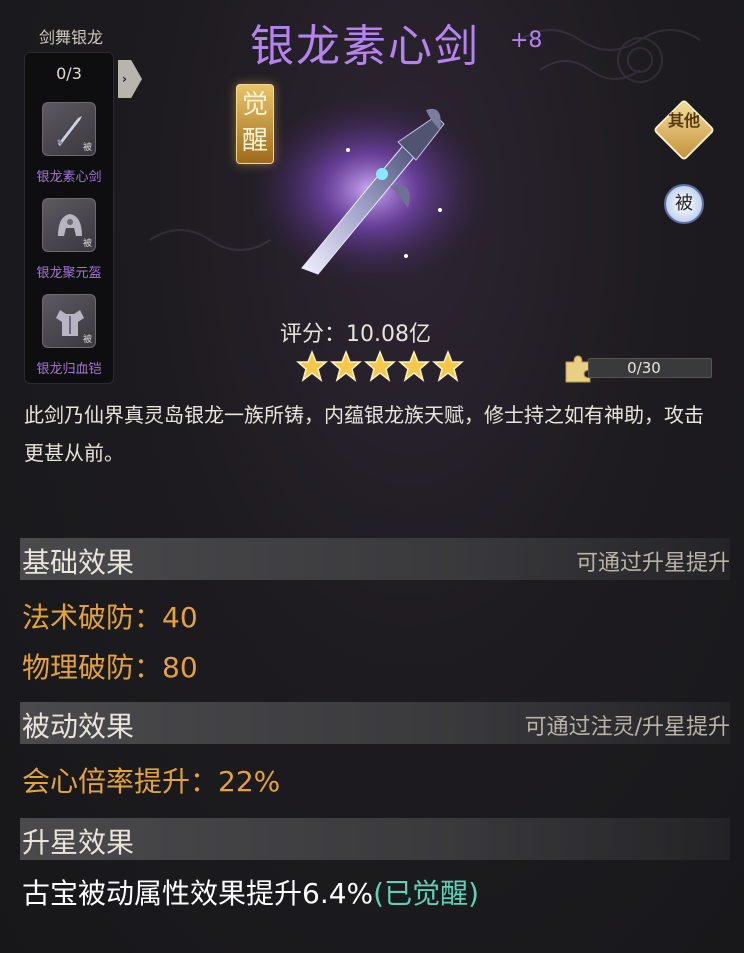 The width and height of the screenshot is (744, 953). What do you see at coordinates (69, 225) in the screenshot?
I see `helmet-icon: 被` at bounding box center [69, 225].